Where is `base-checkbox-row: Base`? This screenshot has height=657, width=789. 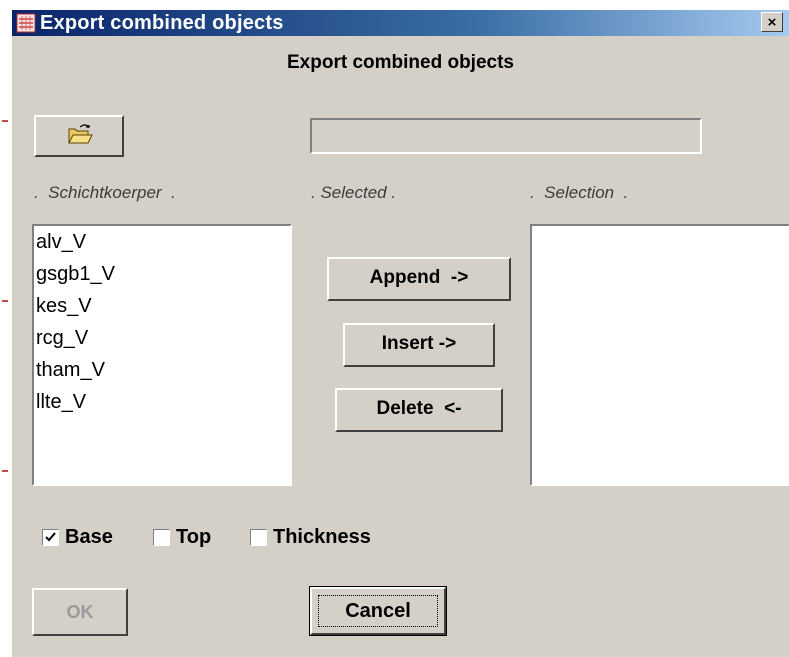 base-checkbox-row: Base is located at coordinates (77, 537).